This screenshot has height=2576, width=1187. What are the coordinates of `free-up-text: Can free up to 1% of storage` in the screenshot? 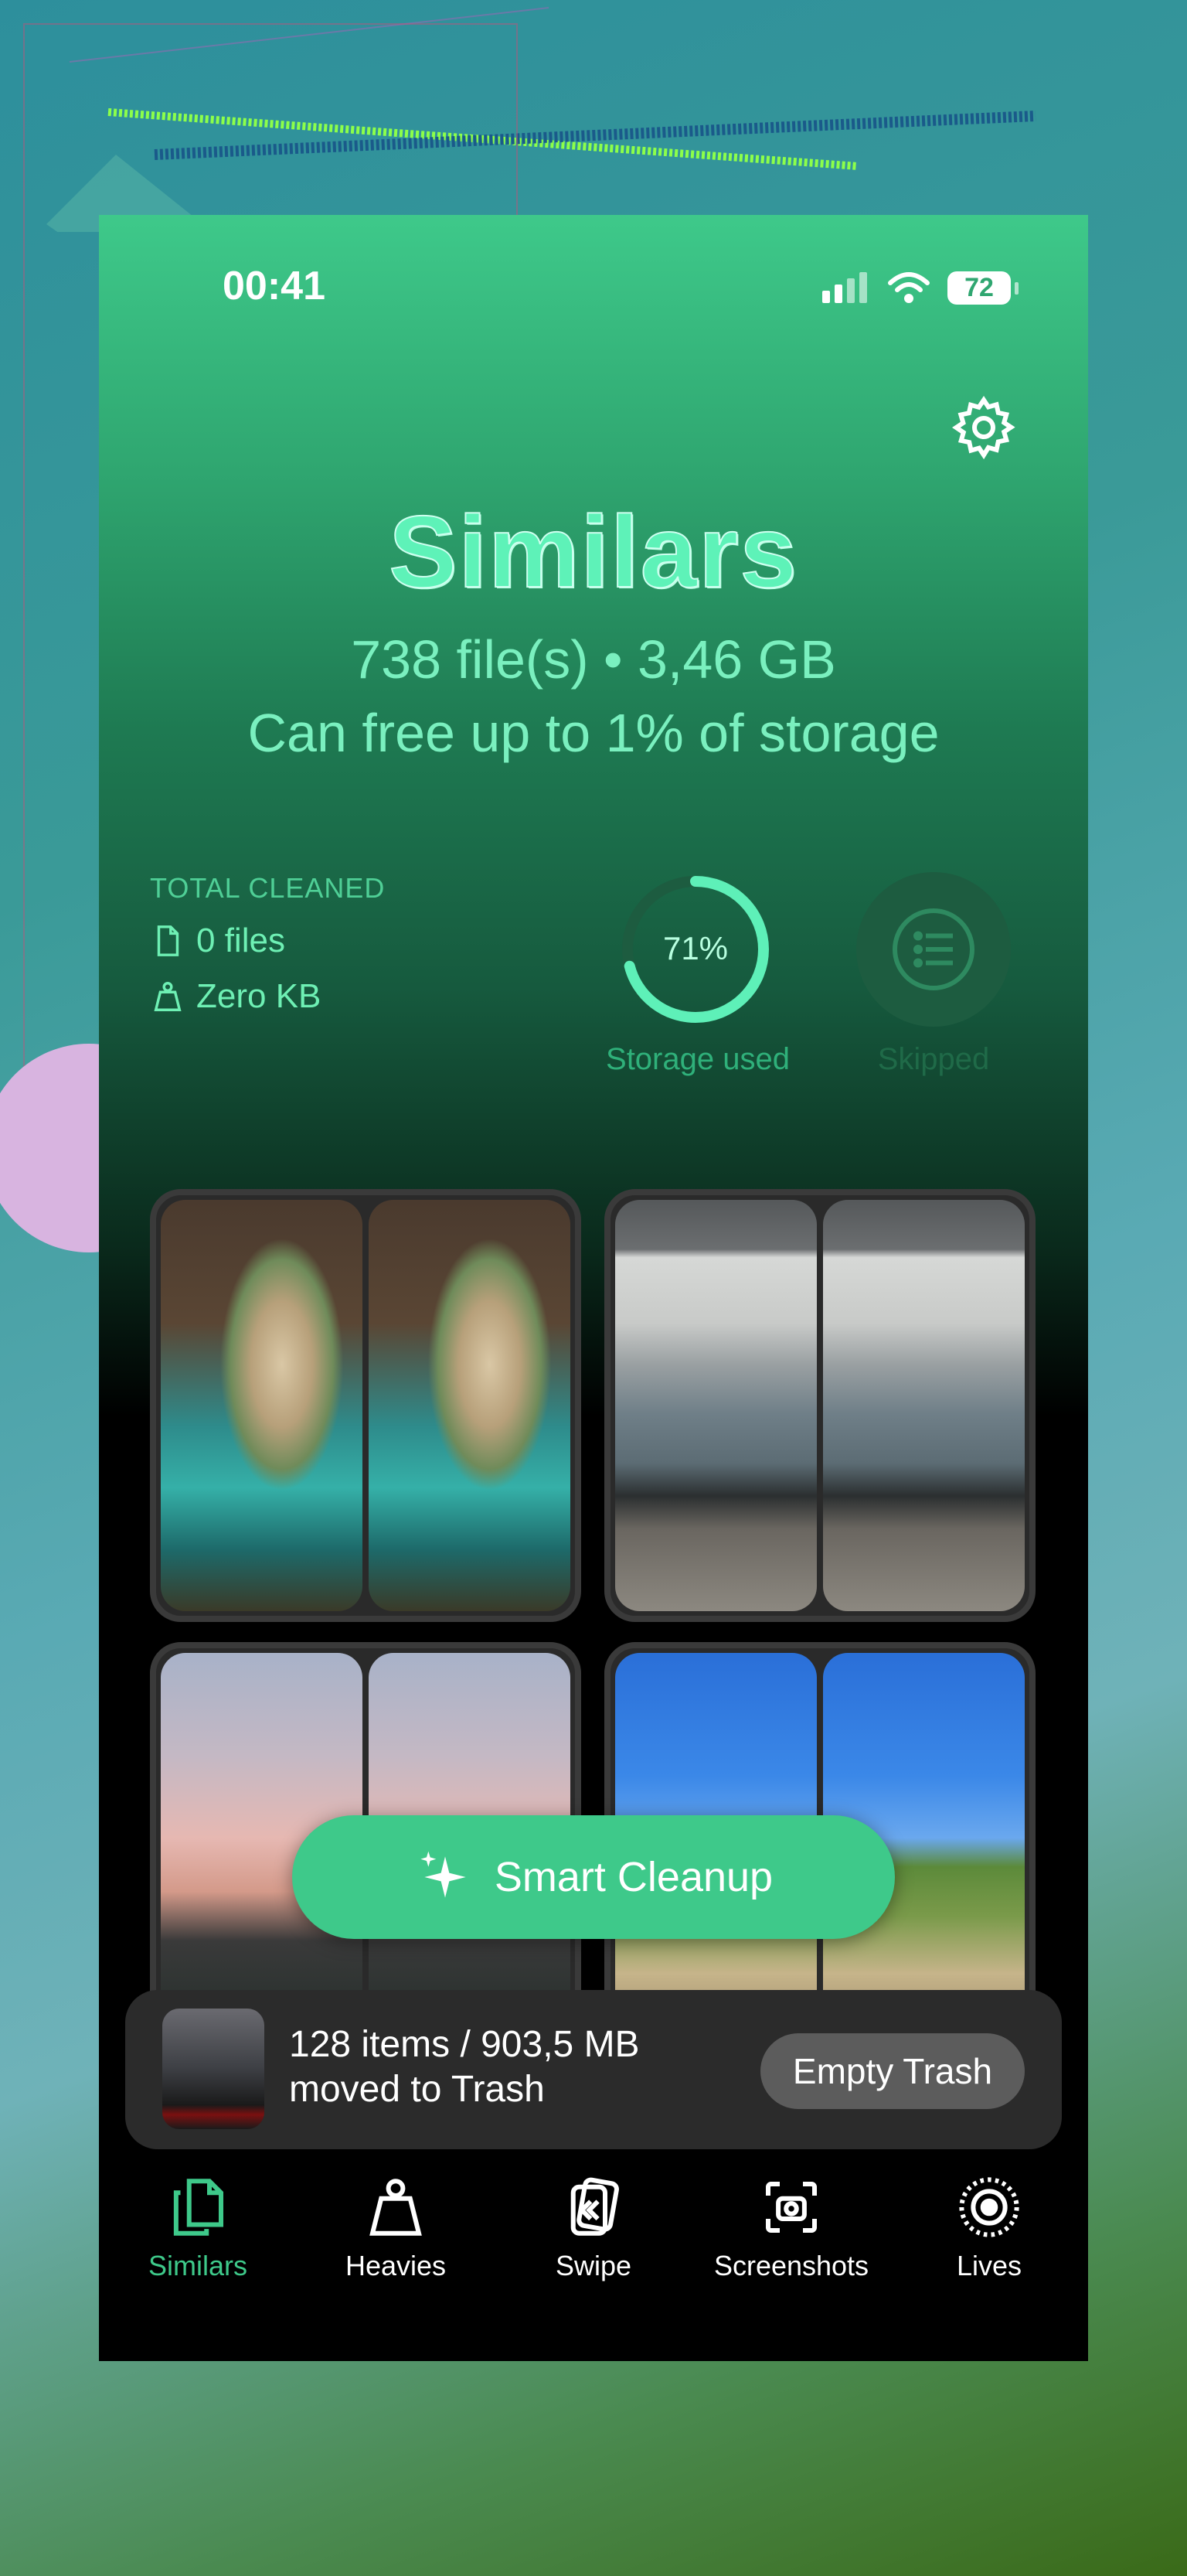 It's located at (593, 733).